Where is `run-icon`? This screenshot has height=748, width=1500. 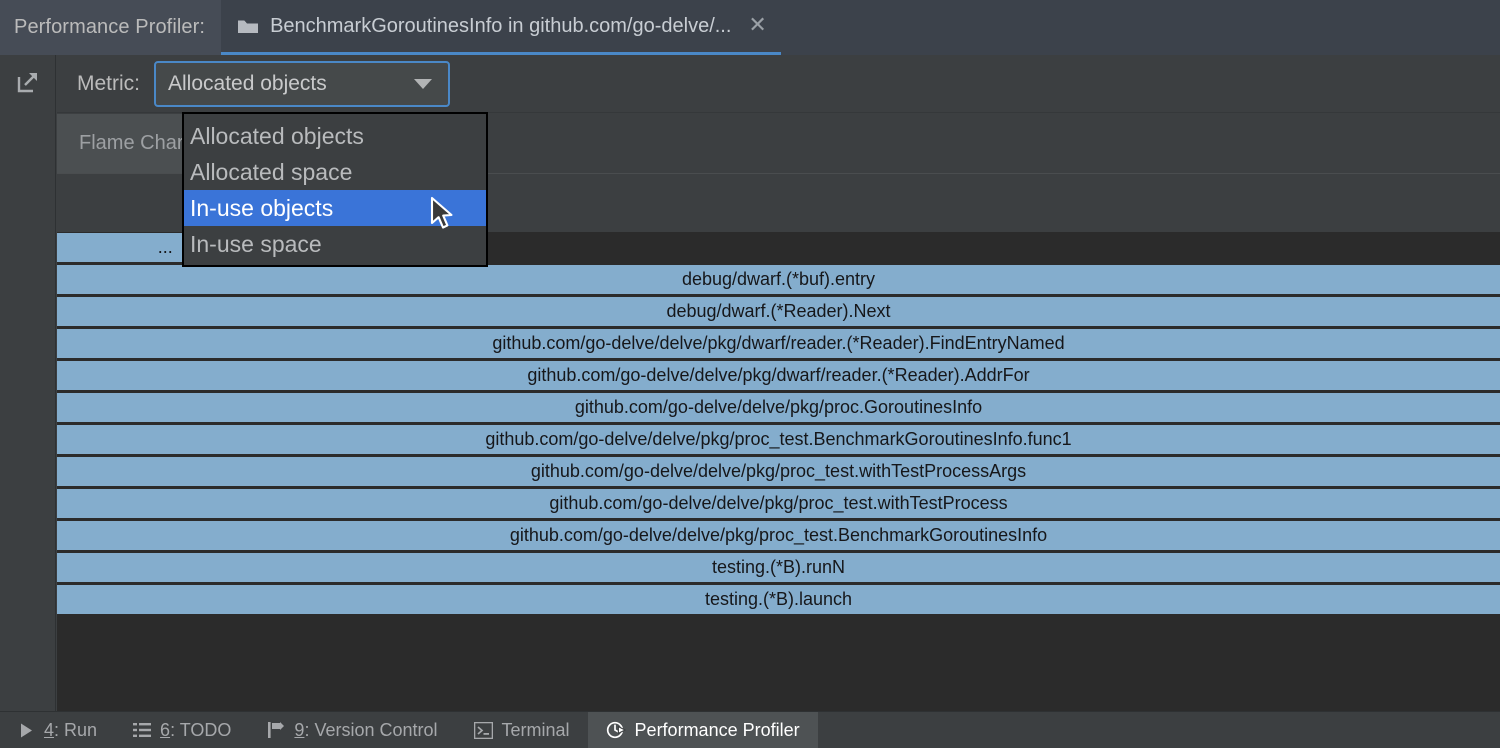 run-icon is located at coordinates (26, 730).